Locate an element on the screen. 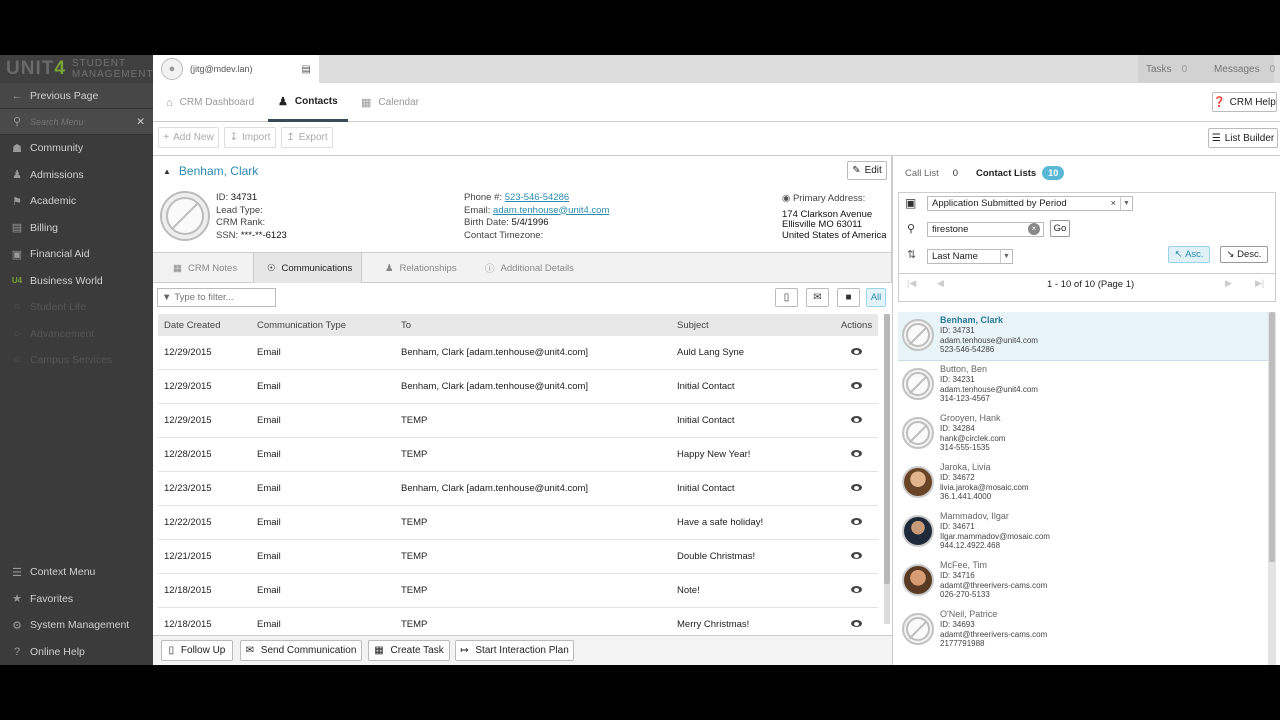 The height and width of the screenshot is (720, 1280). list-select: Application Submitted by Period × ▼ is located at coordinates (1030, 203).